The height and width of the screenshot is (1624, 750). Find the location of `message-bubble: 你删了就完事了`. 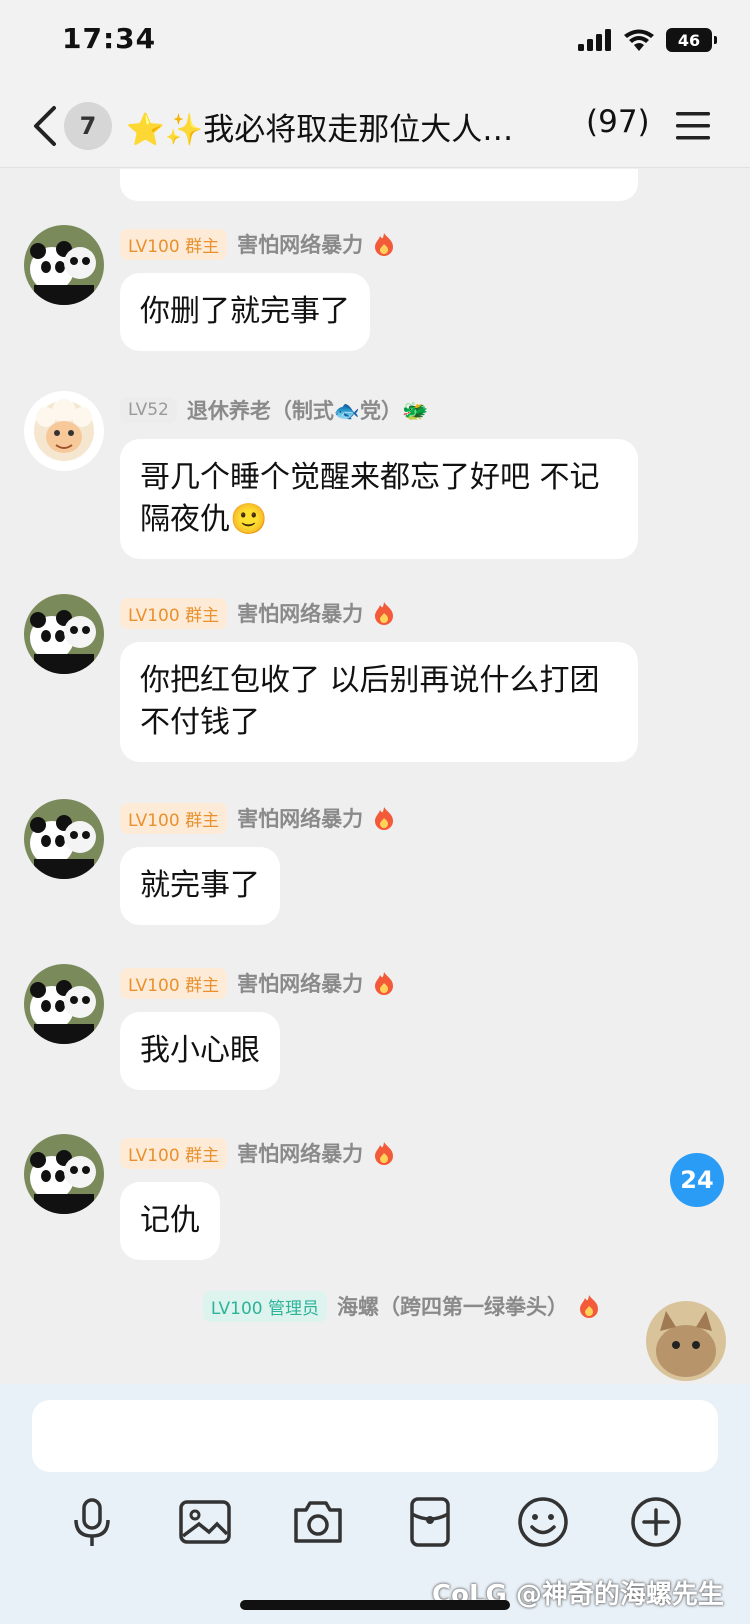

message-bubble: 你删了就完事了 is located at coordinates (245, 312).